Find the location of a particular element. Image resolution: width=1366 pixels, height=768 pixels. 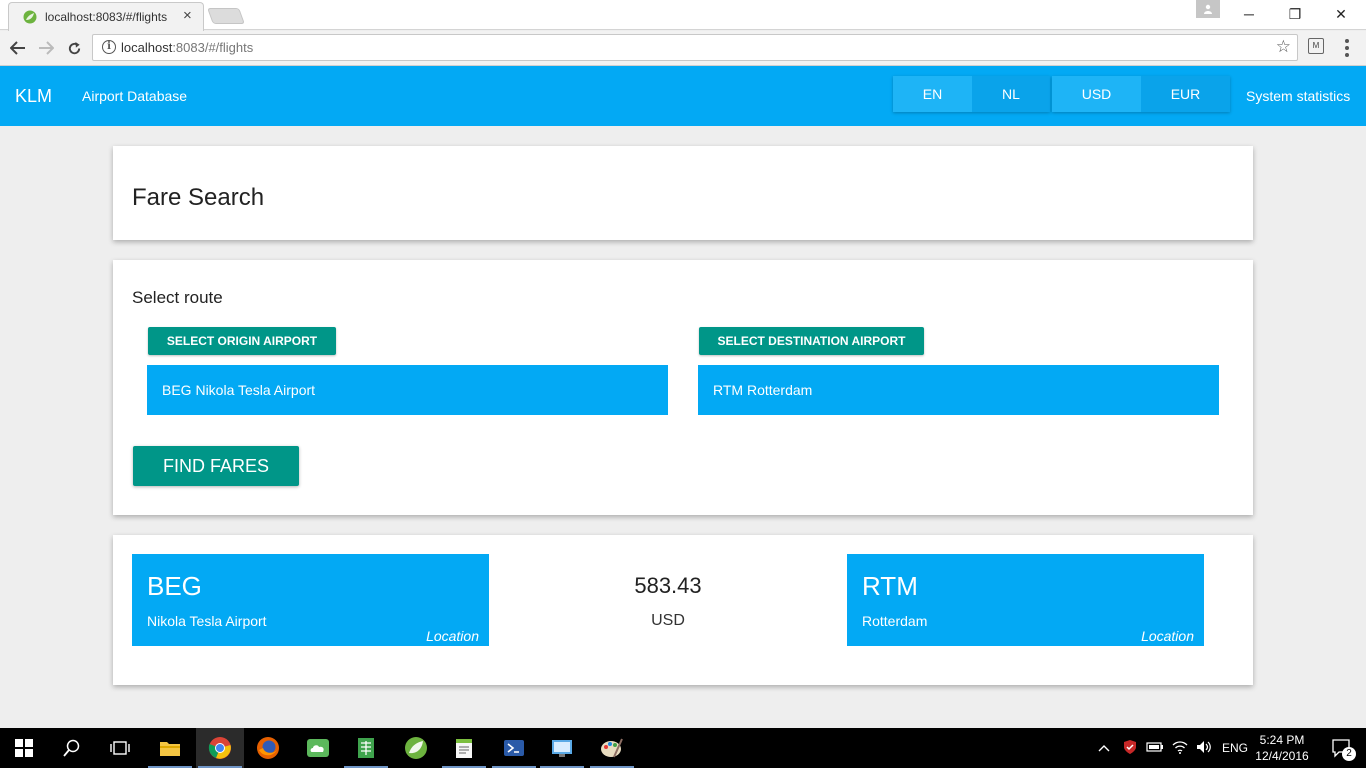

input-language: ENG is located at coordinates (1235, 748).